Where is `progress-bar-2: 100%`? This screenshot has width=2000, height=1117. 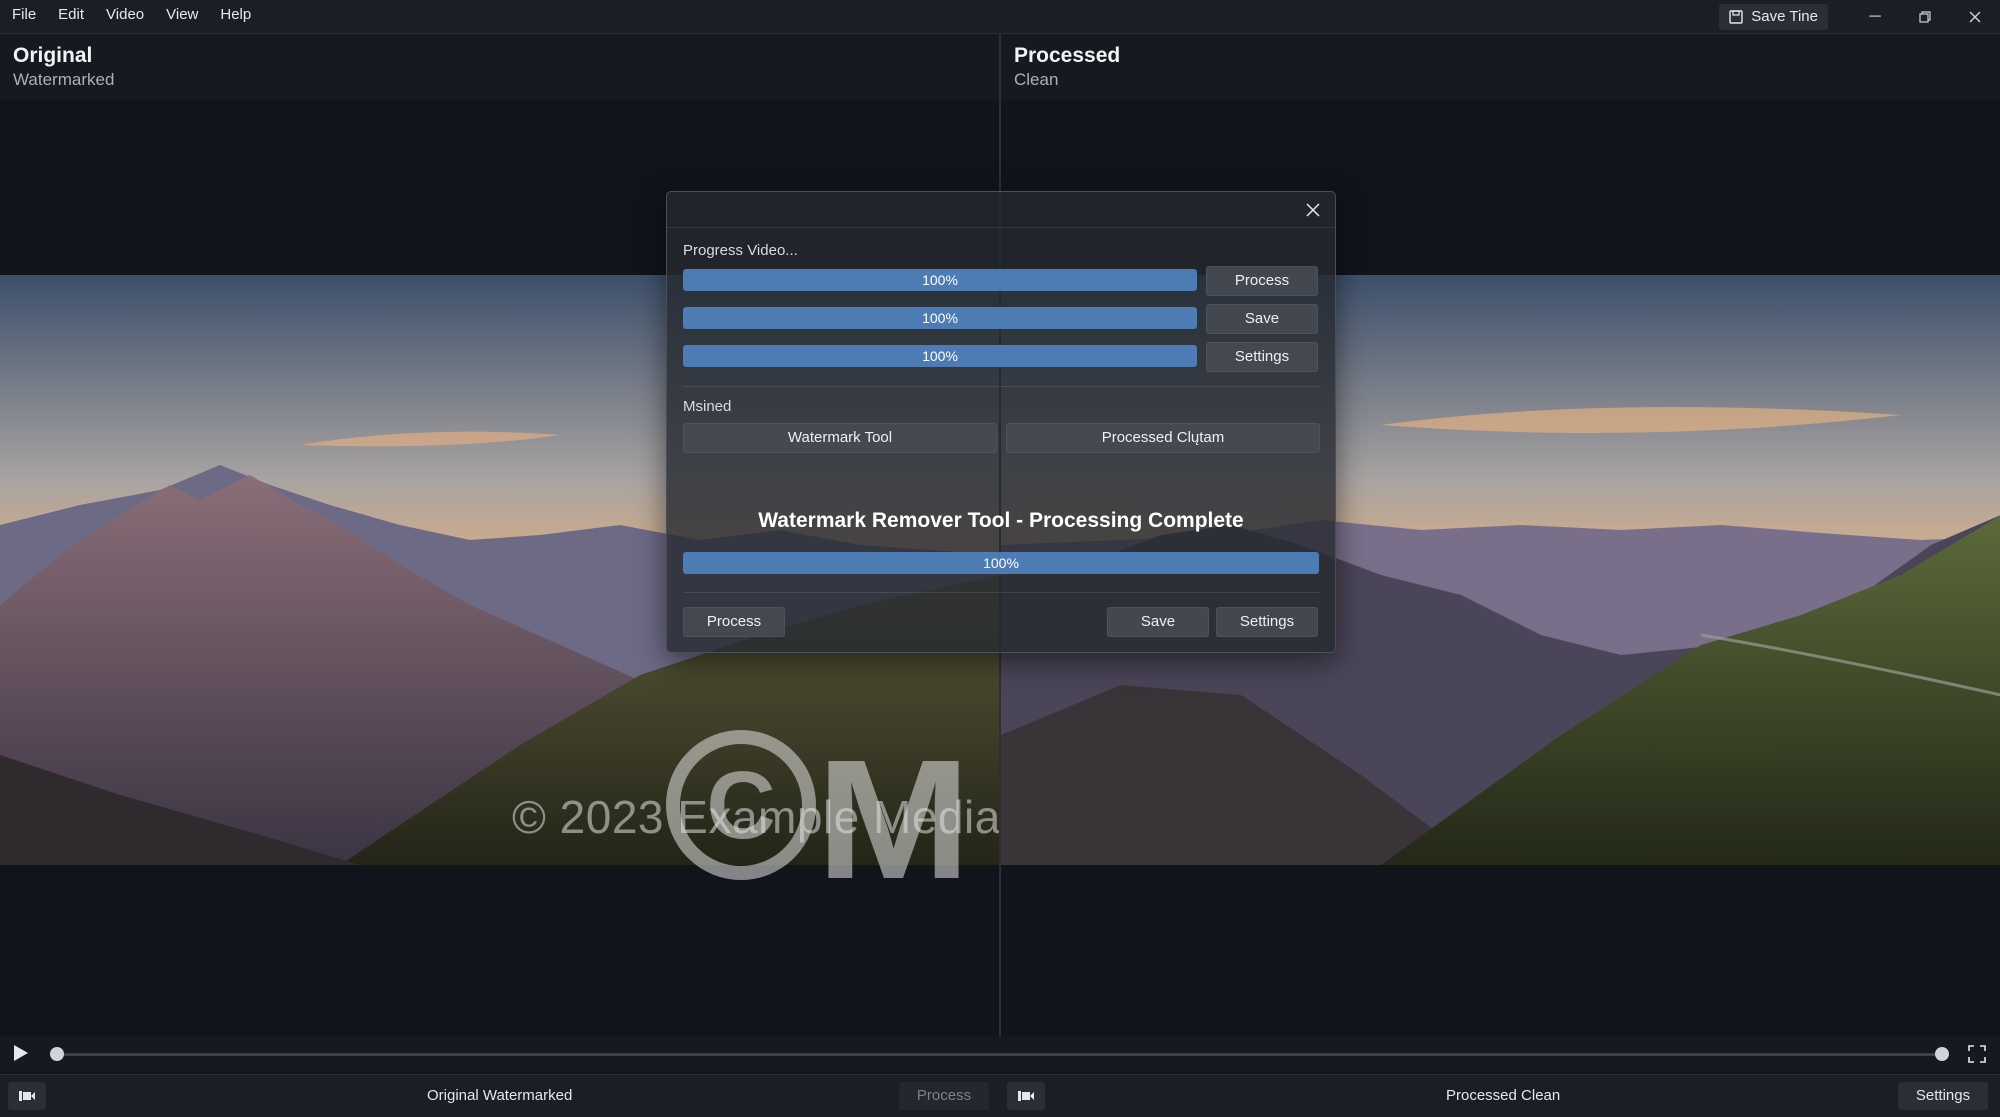 progress-bar-2: 100% is located at coordinates (940, 318).